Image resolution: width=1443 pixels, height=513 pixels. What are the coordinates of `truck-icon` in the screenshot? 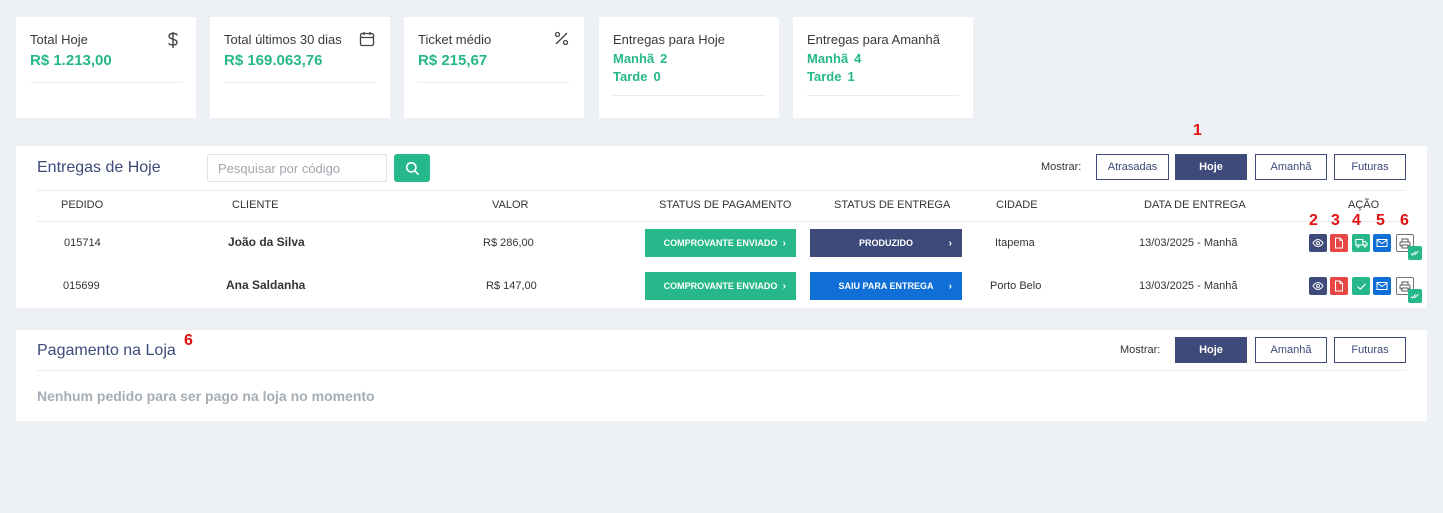 It's located at (1361, 243).